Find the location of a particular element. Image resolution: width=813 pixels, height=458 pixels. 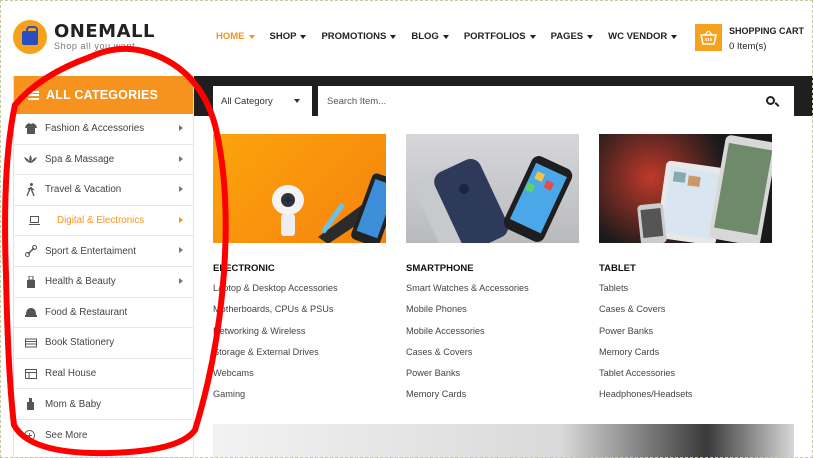

search-input is located at coordinates (537, 101).